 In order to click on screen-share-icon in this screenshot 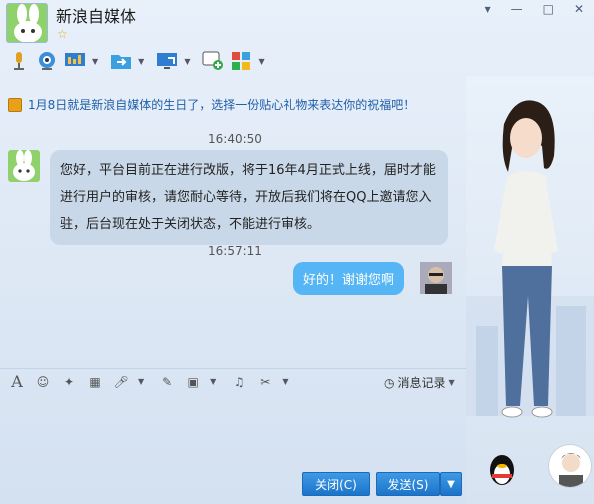, I will do `click(167, 61)`.